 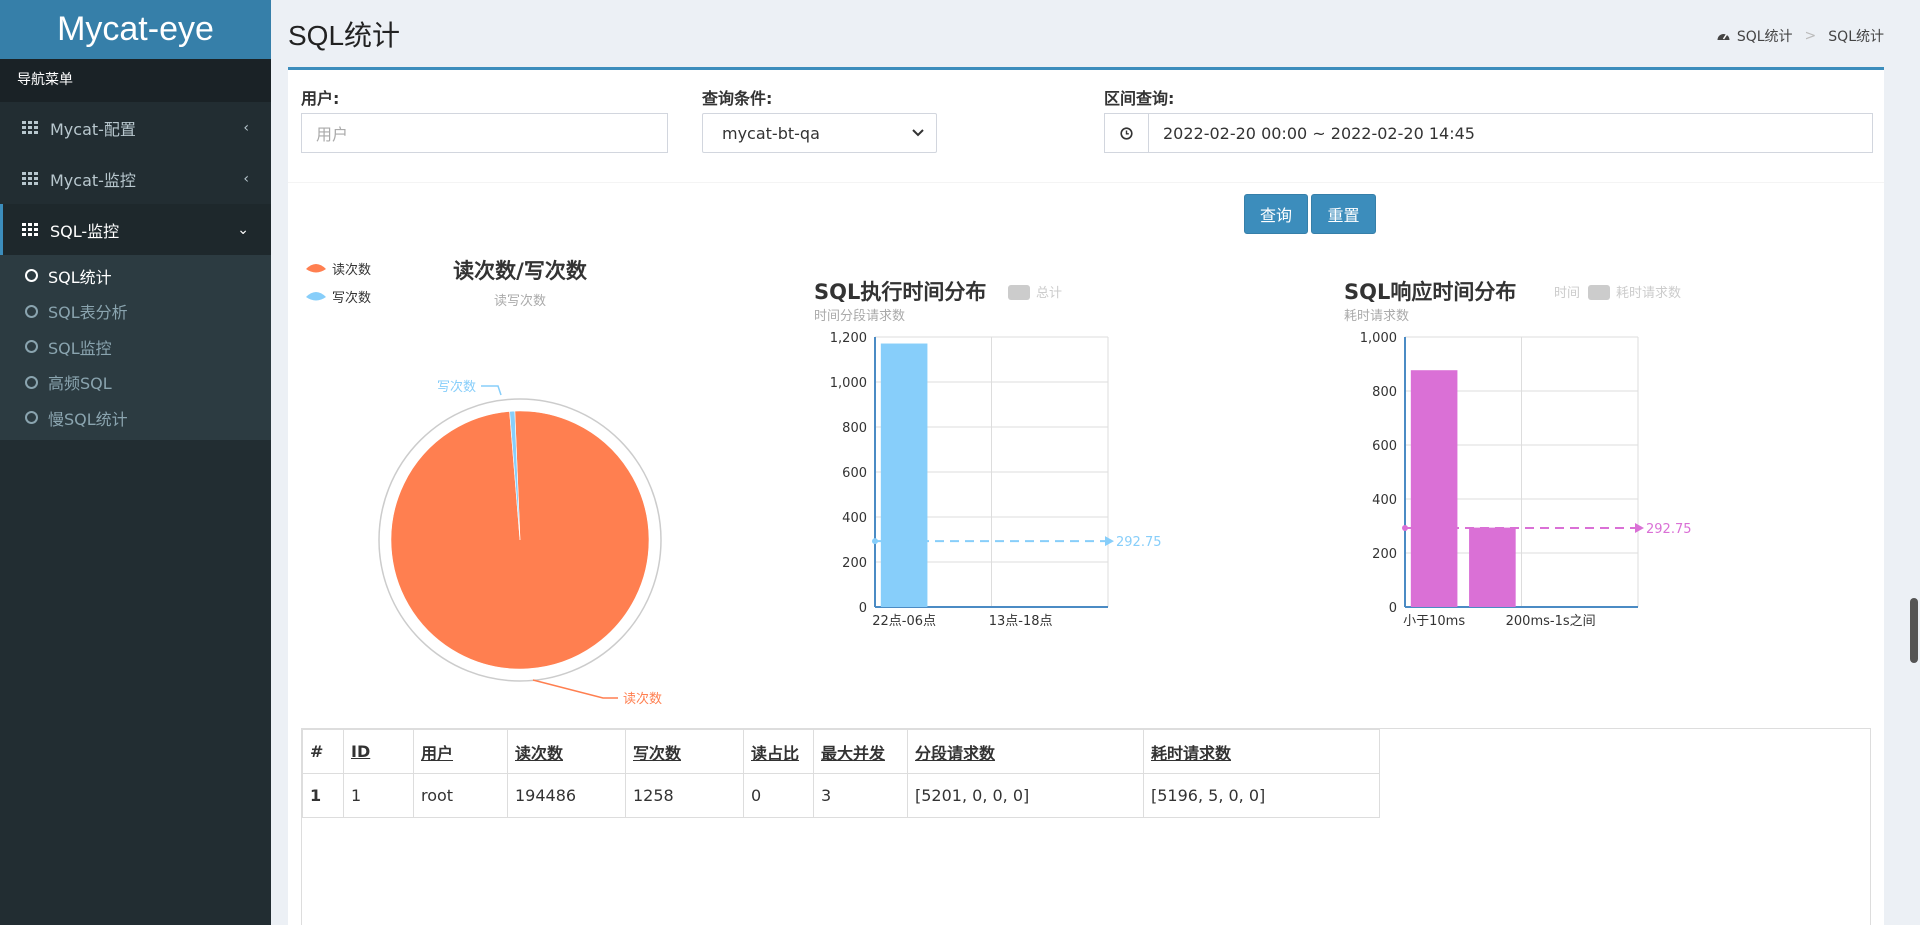 I want to click on resp-chart-y-tick: 200, so click(x=1384, y=554).